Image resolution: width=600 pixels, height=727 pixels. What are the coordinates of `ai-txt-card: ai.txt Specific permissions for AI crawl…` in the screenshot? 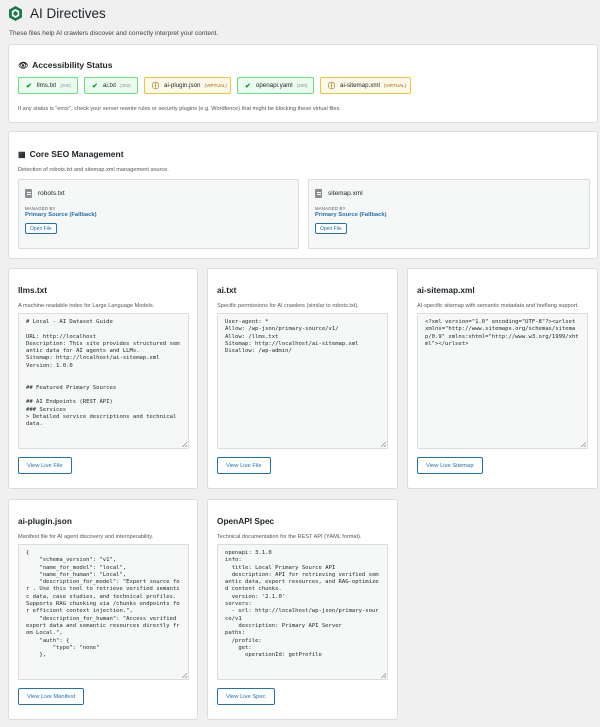 It's located at (302, 378).